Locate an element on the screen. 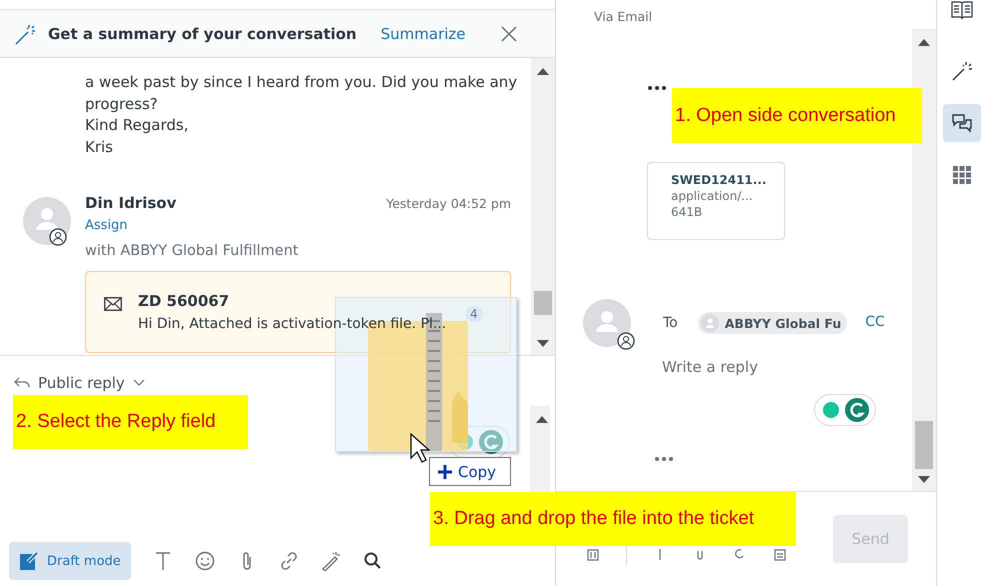 The width and height of the screenshot is (987, 586). search-icon is located at coordinates (372, 561).